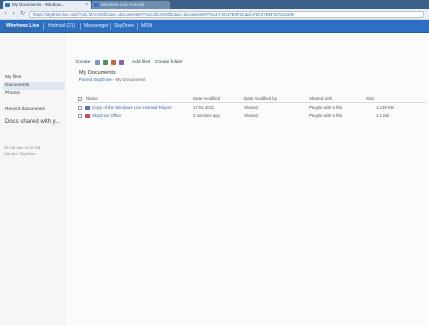 Image resolution: width=429 pixels, height=326 pixels. What do you see at coordinates (204, 107) in the screenshot?
I see `file-date: 17:01.2011` at bounding box center [204, 107].